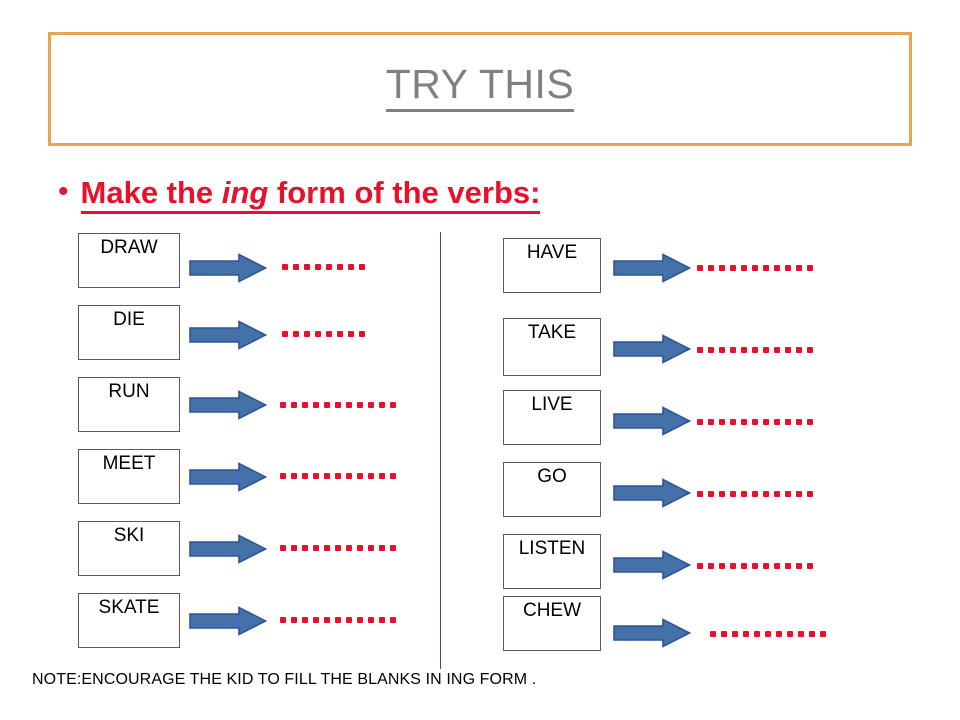 This screenshot has height=720, width=960. I want to click on instruction-text-italic: ing, so click(245, 192).